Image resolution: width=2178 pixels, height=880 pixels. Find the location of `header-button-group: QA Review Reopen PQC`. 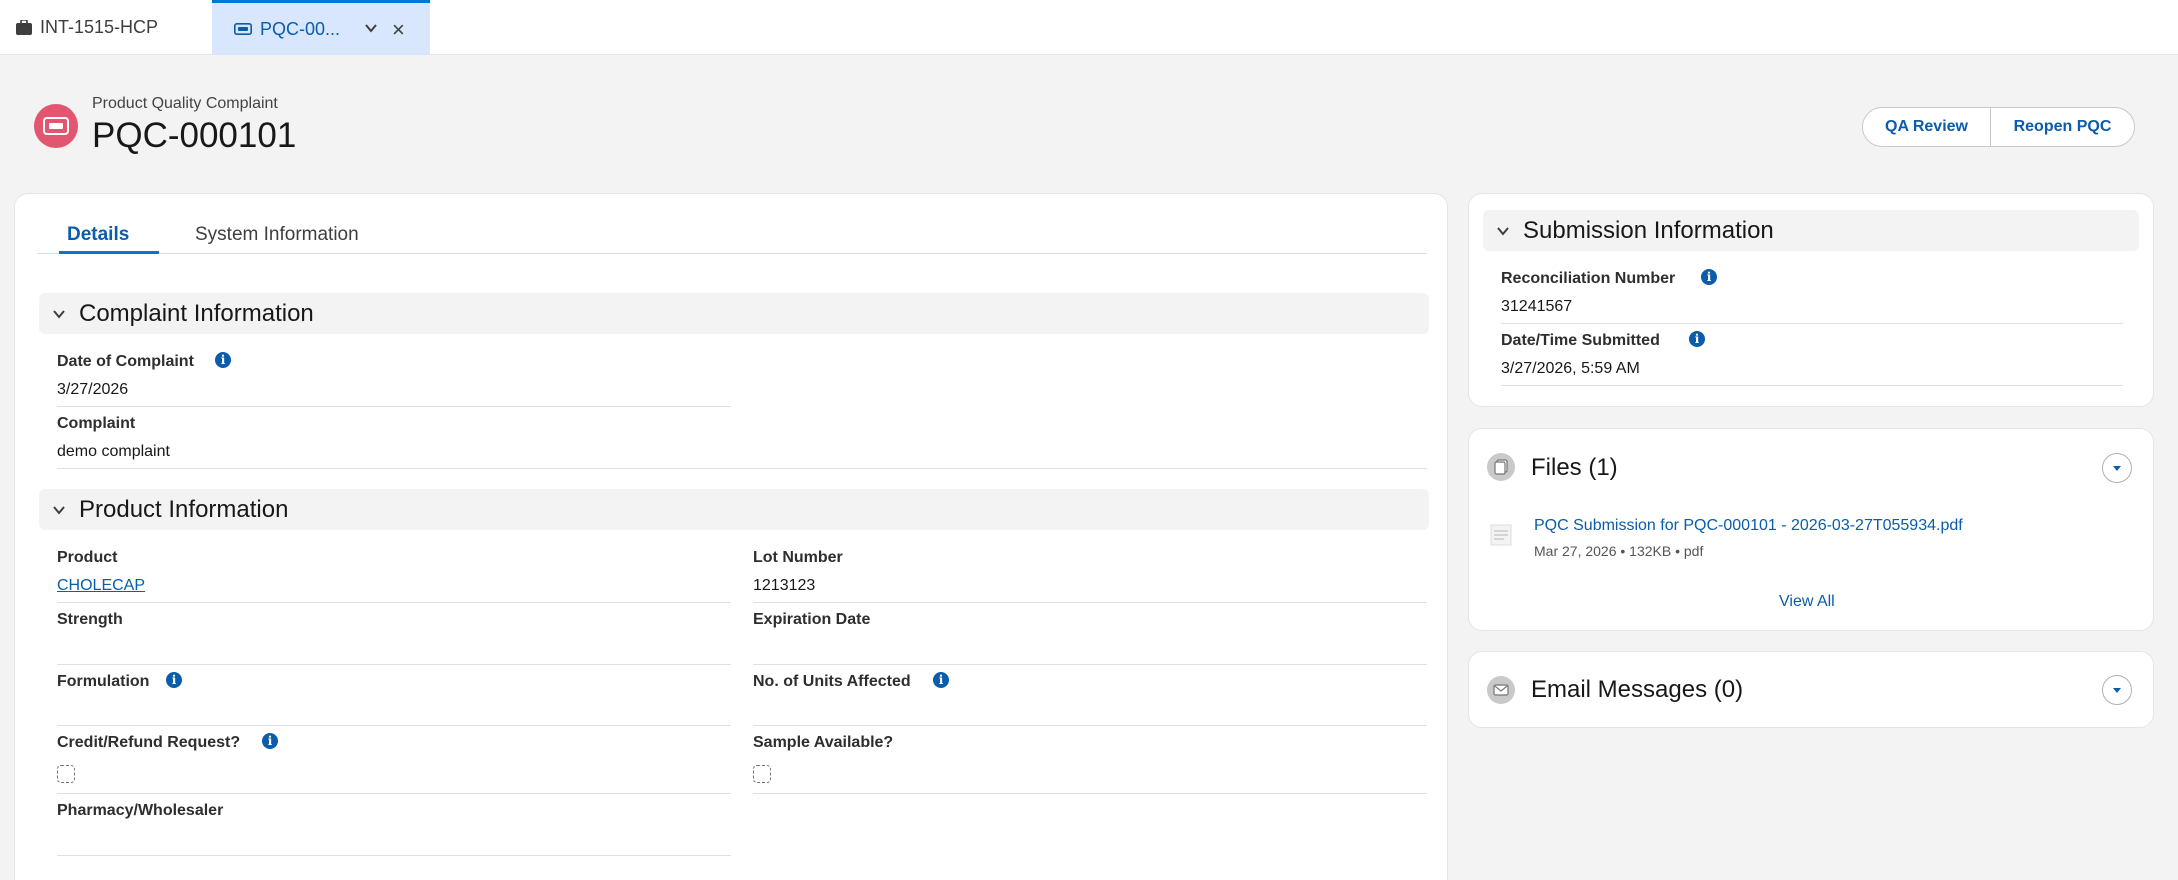

header-button-group: QA Review Reopen PQC is located at coordinates (1998, 127).